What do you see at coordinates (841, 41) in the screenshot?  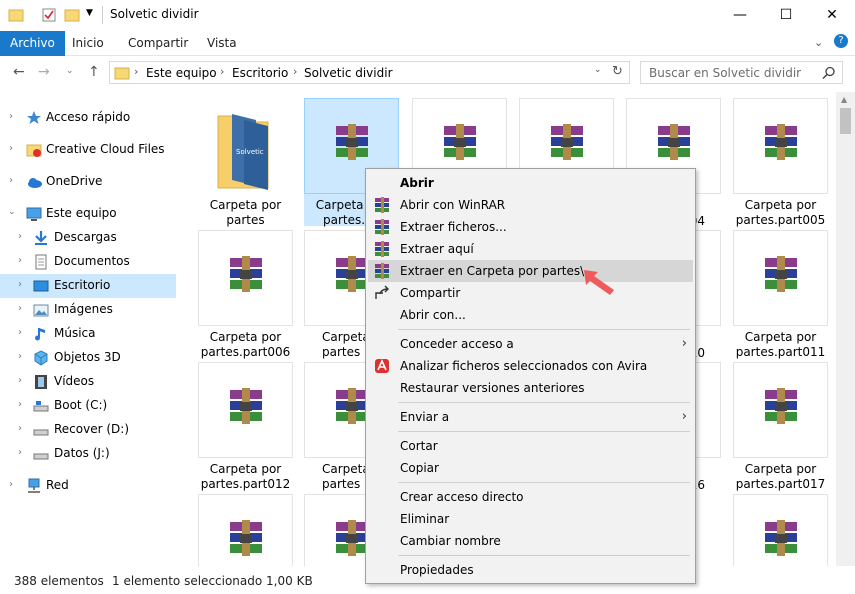 I see `help-icon: ?` at bounding box center [841, 41].